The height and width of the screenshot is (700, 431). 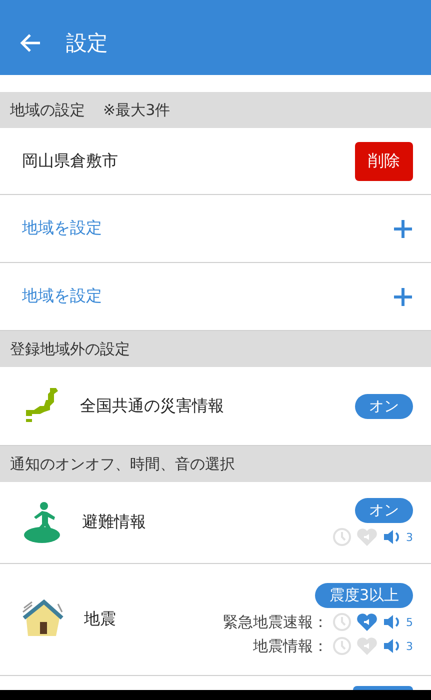 I want to click on page-title: 設定, so click(x=87, y=43).